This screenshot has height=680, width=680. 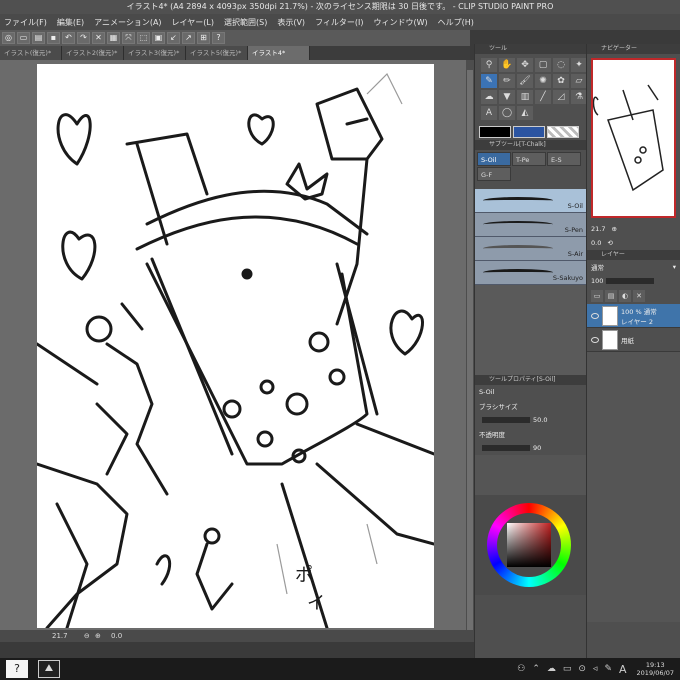 What do you see at coordinates (470, 350) in the screenshot?
I see `scrollbar-thumb` at bounding box center [470, 350].